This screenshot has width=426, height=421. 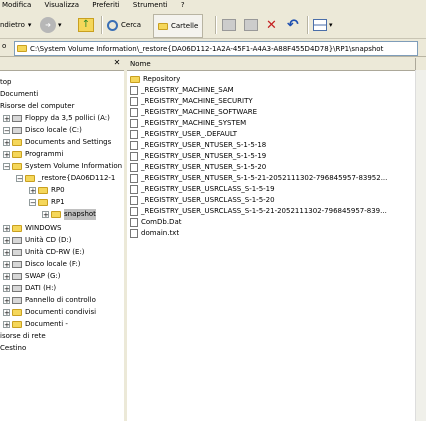 I want to click on menu-modifica: Modifica, so click(x=16, y=5).